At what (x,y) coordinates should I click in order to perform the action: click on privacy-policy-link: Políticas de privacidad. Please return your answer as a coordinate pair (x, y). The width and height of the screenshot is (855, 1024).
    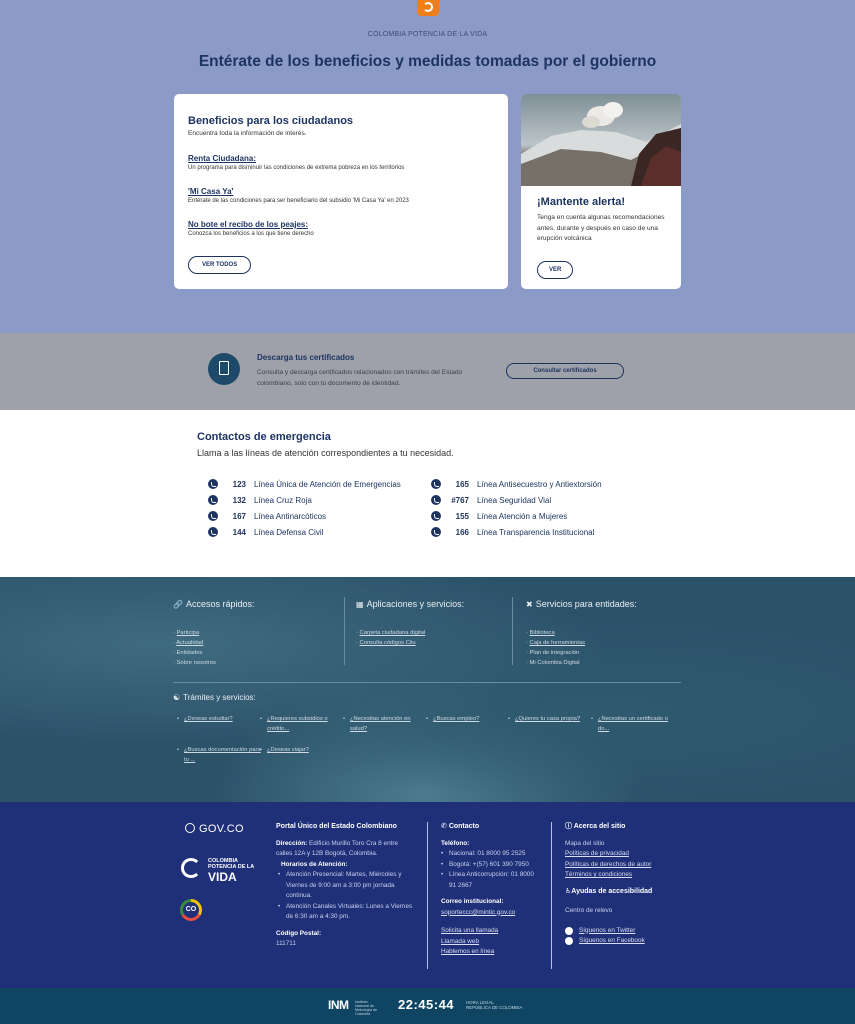
    Looking at the image, I should click on (620, 854).